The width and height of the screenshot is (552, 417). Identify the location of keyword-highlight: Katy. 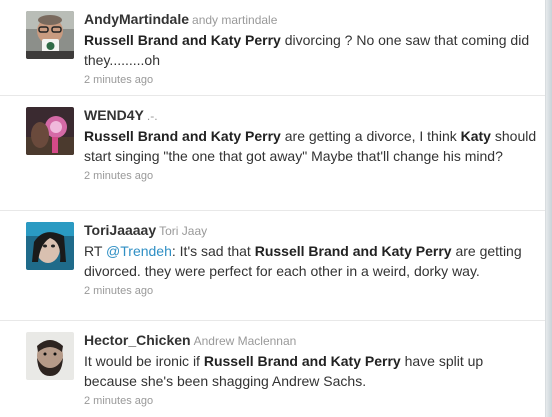
(475, 136).